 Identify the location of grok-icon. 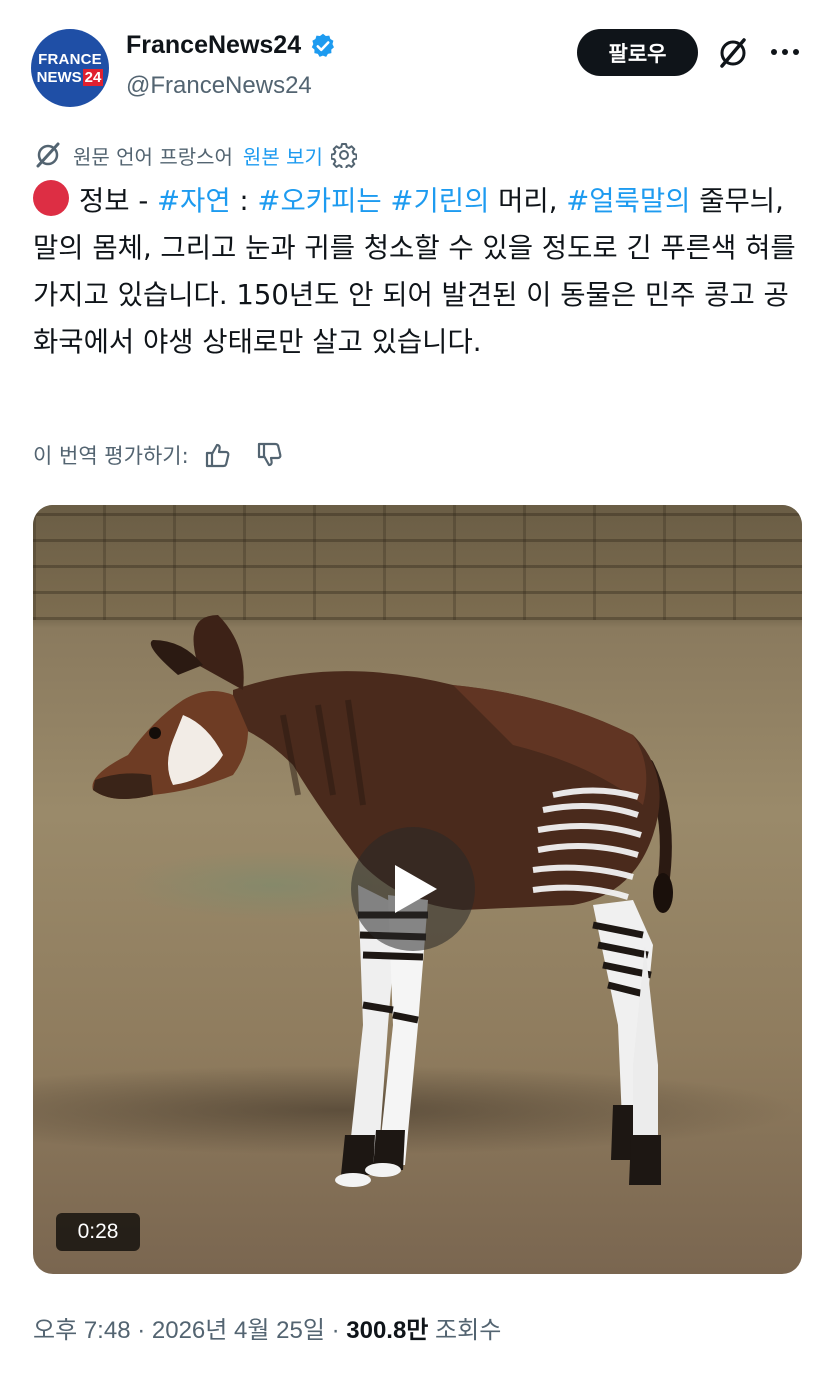
(733, 53).